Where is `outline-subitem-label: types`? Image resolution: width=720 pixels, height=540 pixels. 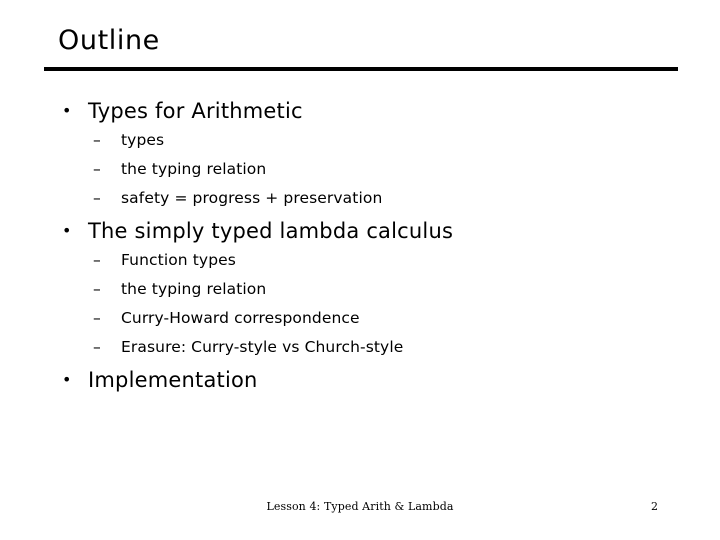
outline-subitem-label: types is located at coordinates (143, 140).